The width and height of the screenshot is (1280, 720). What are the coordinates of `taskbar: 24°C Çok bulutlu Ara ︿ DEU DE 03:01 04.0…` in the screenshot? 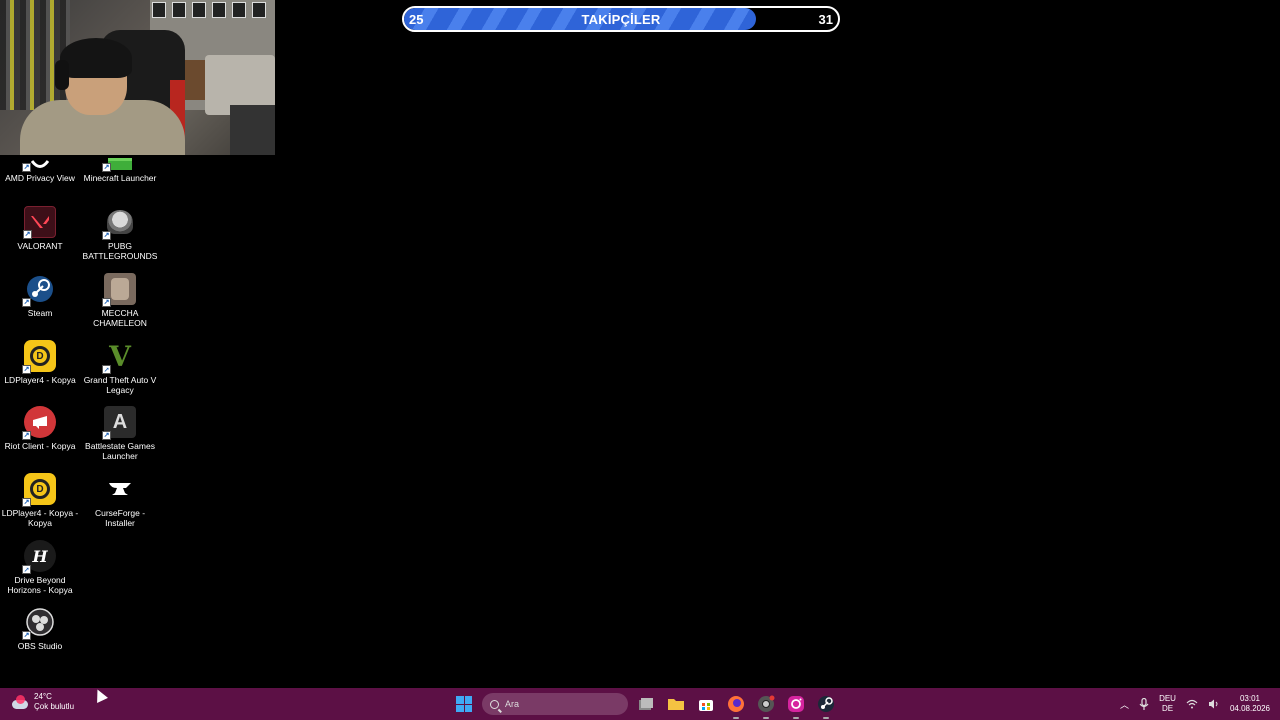 It's located at (640, 704).